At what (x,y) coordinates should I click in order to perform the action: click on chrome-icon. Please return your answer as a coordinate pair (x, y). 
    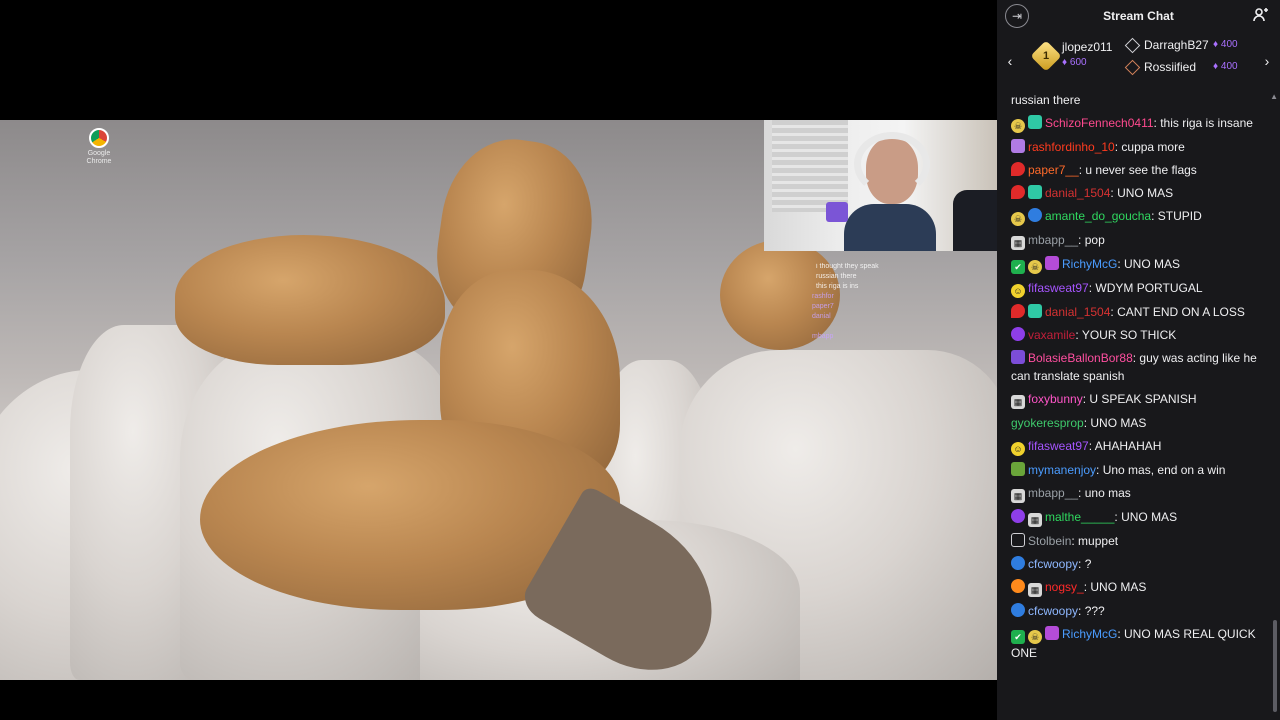
    Looking at the image, I should click on (99, 138).